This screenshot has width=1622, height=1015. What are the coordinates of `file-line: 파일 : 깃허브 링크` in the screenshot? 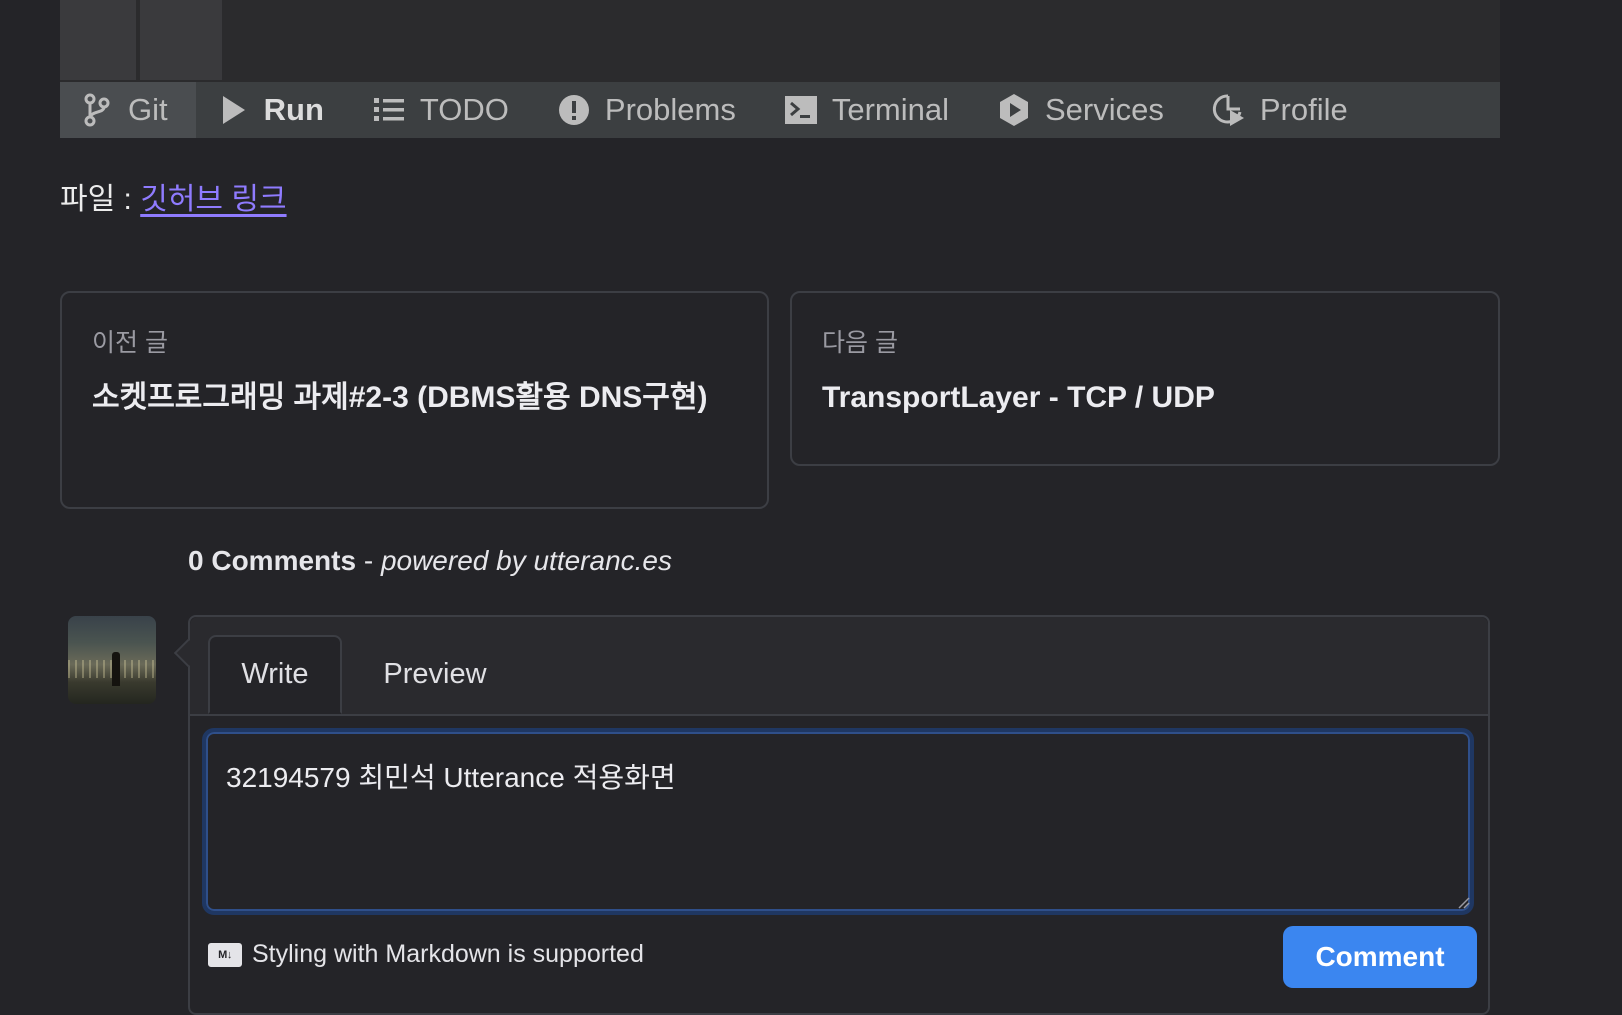 It's located at (173, 196).